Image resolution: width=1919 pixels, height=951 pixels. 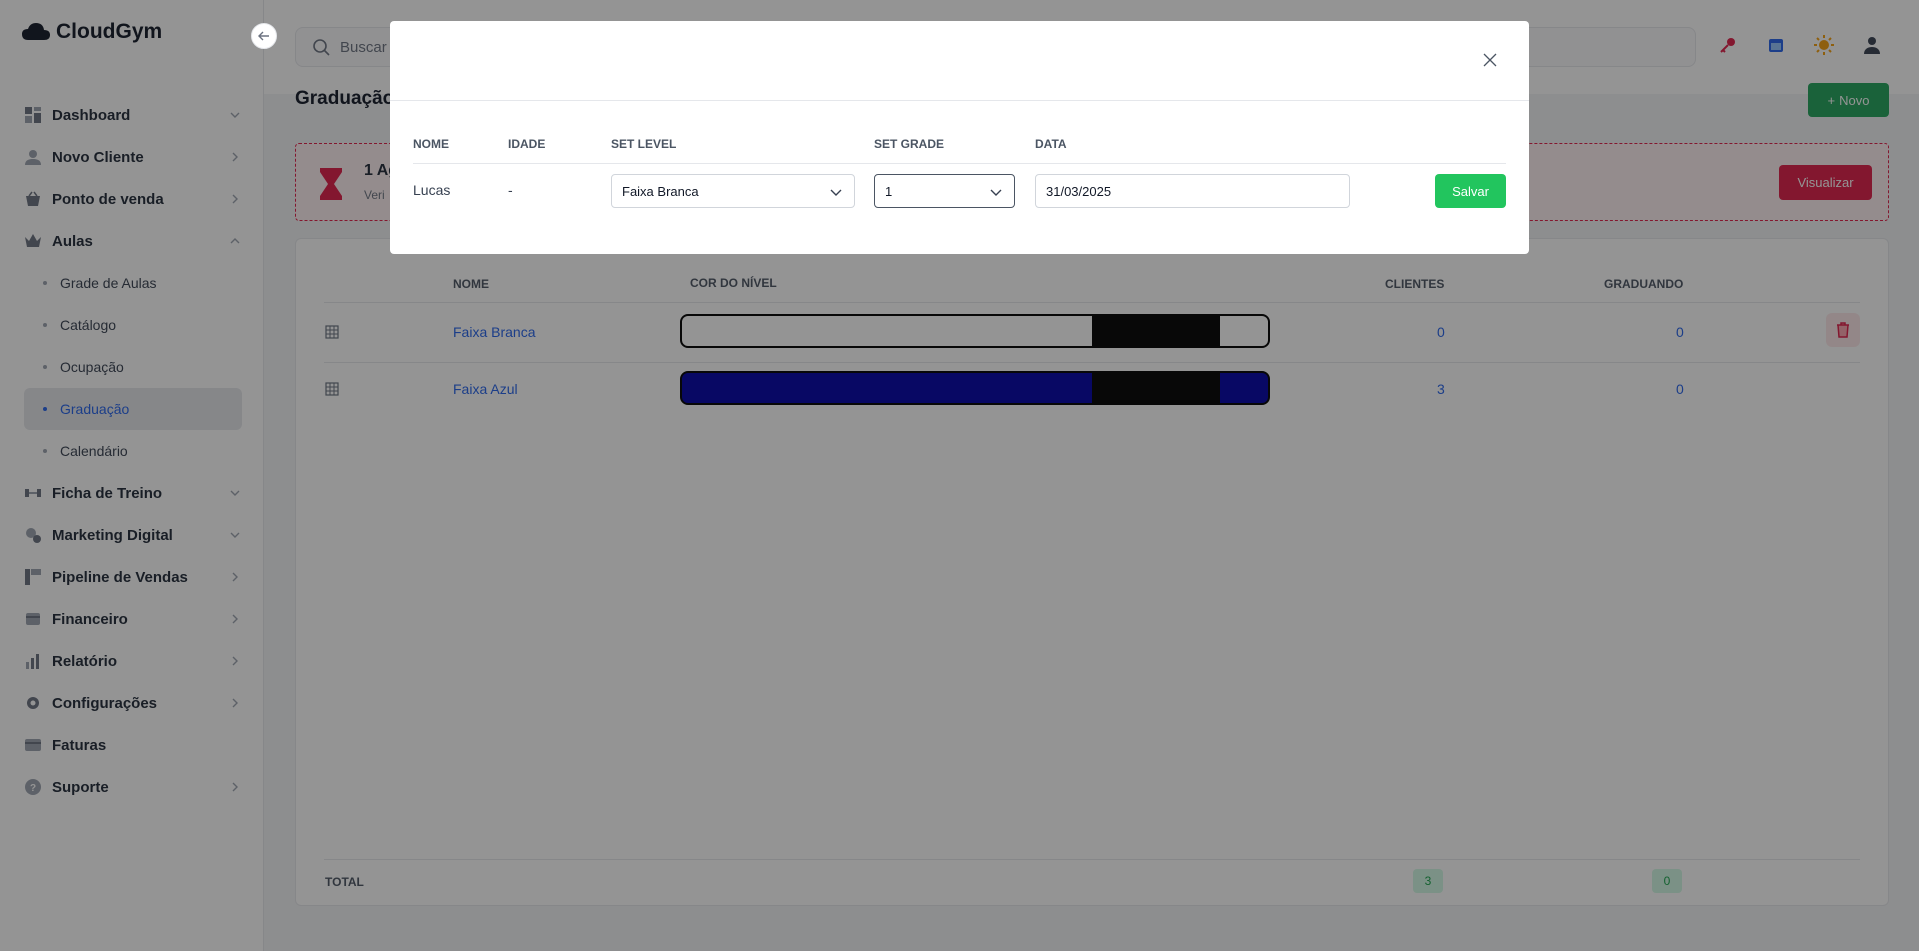 I want to click on close-icon, so click(x=1490, y=60).